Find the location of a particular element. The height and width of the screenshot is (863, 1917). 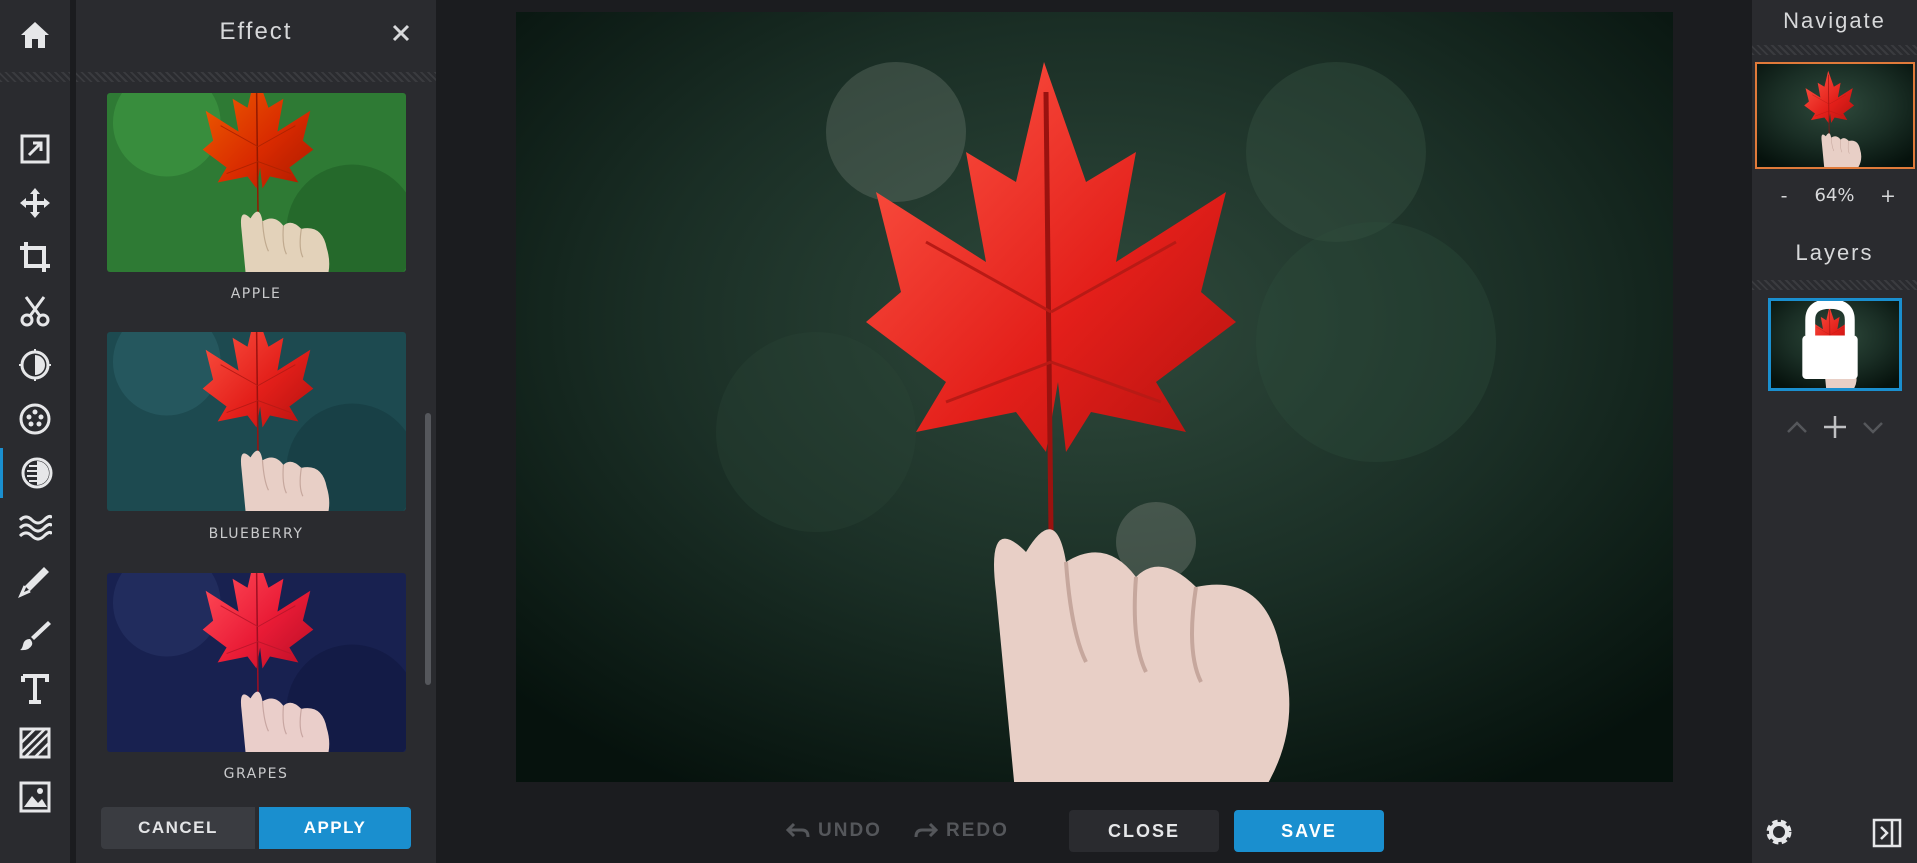

effect-thumbnail-grapes is located at coordinates (256, 662).